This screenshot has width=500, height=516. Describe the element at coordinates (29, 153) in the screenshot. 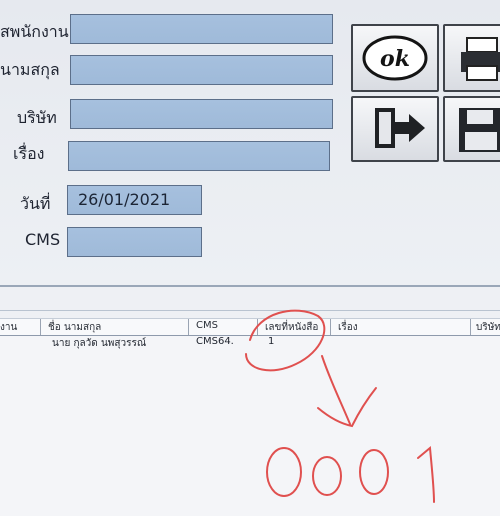

I see `subject-label: เรื่อง` at that location.